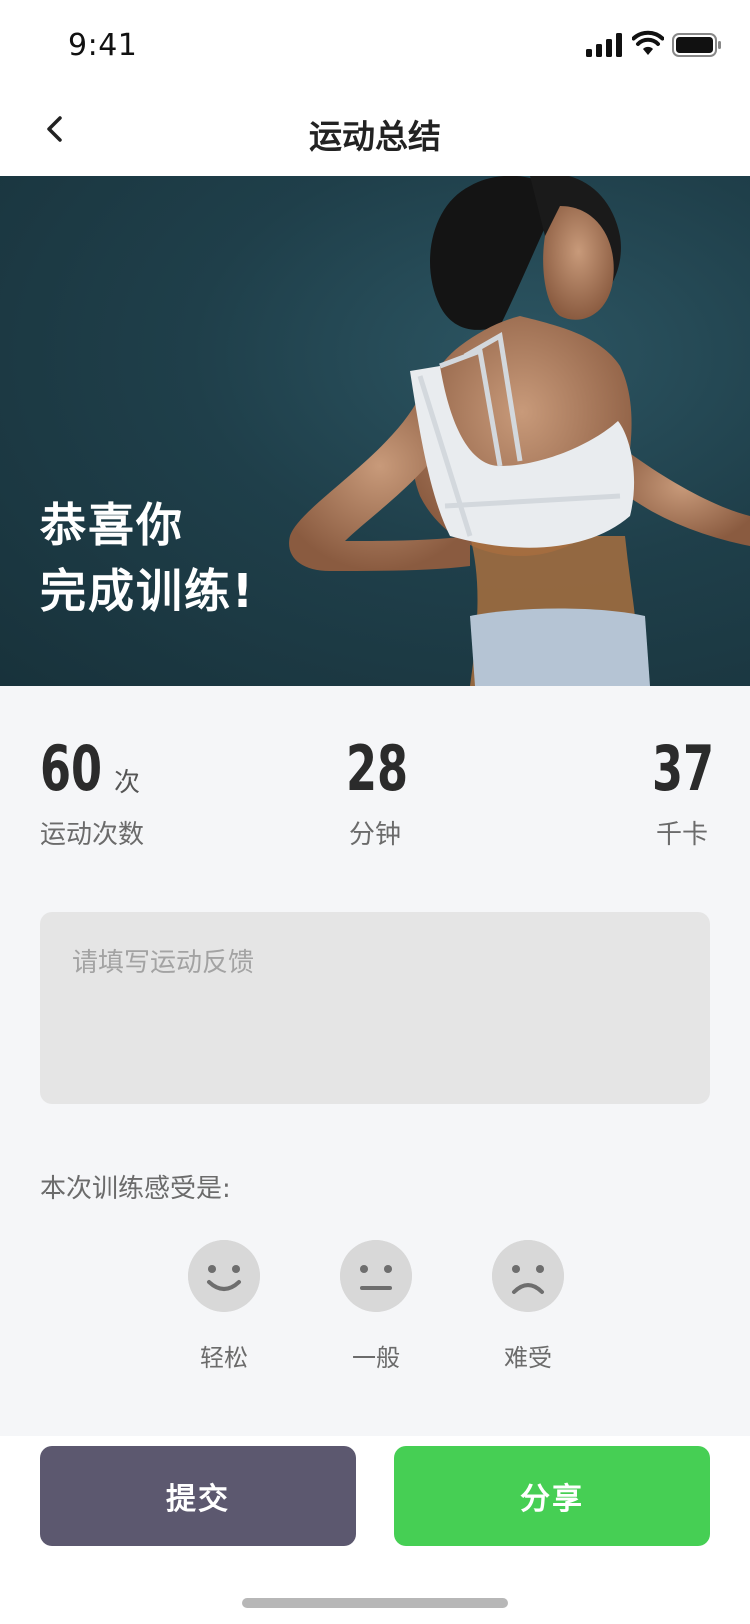 The image size is (750, 1624). Describe the element at coordinates (147, 591) in the screenshot. I see `hero-line-2: 完成训练!` at that location.